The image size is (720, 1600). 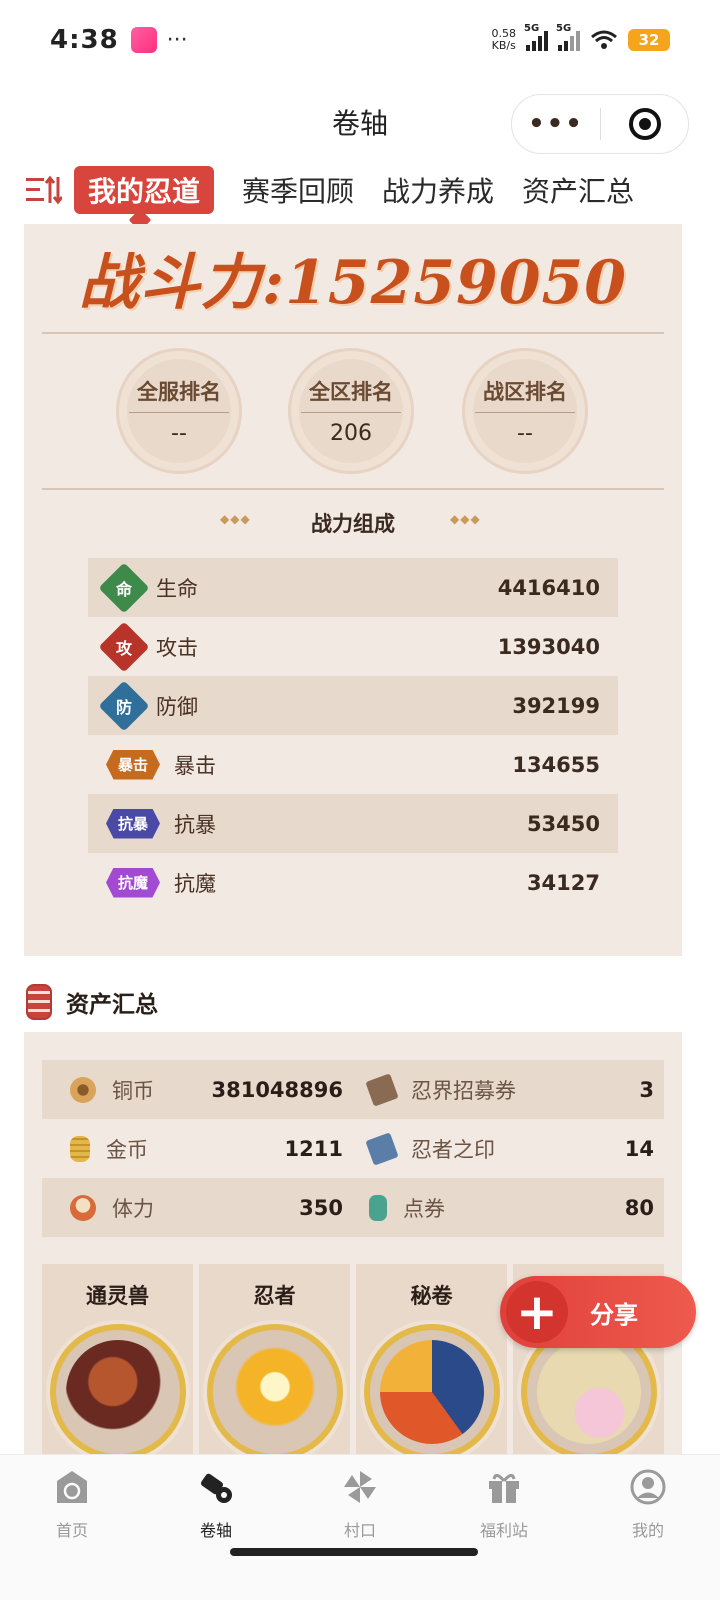 What do you see at coordinates (197, 1089) in the screenshot?
I see `asset-copper: 铜币 381048896` at bounding box center [197, 1089].